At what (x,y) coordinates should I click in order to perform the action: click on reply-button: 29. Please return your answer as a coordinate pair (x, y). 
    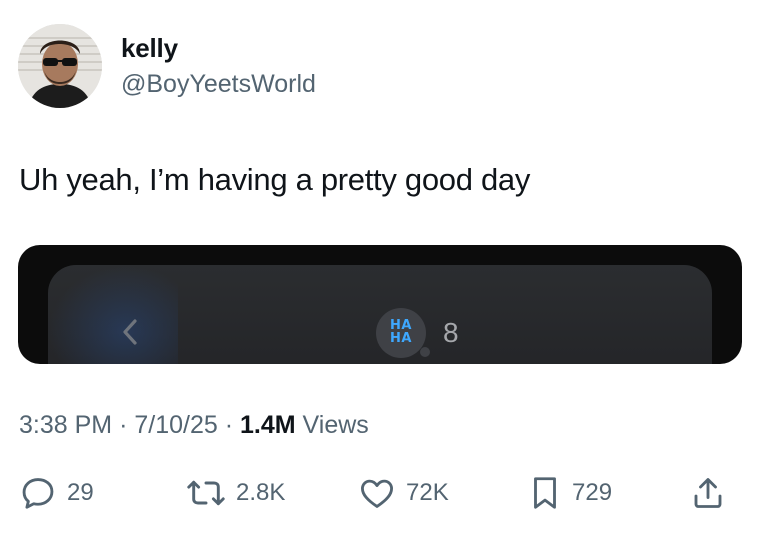
    Looking at the image, I should click on (56, 493).